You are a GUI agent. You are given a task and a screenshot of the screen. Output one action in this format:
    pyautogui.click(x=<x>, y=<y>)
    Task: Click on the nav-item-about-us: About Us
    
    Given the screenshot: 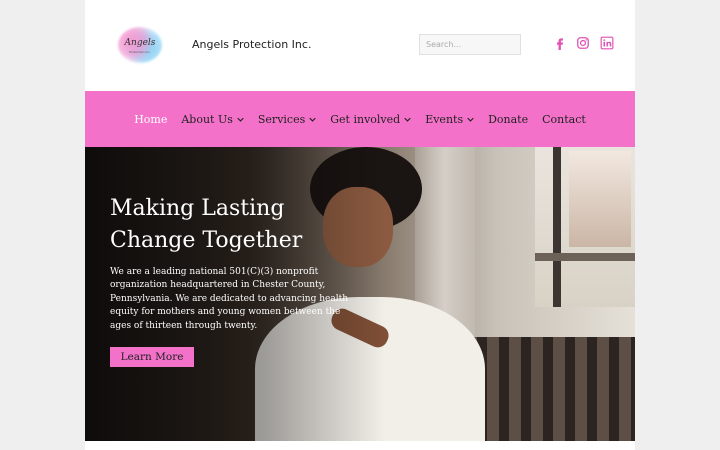 What is the action you would take?
    pyautogui.click(x=212, y=119)
    